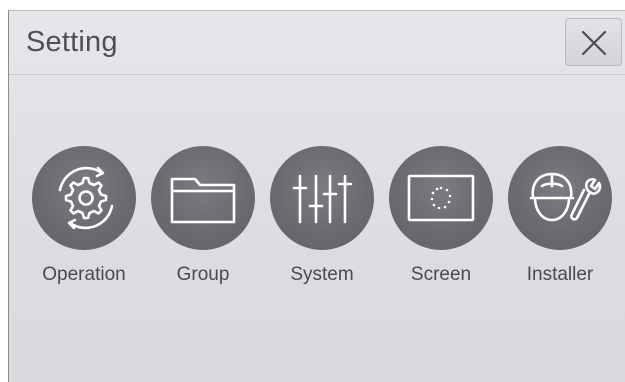  Describe the element at coordinates (84, 274) in the screenshot. I see `menu-item-label: Operation` at that location.